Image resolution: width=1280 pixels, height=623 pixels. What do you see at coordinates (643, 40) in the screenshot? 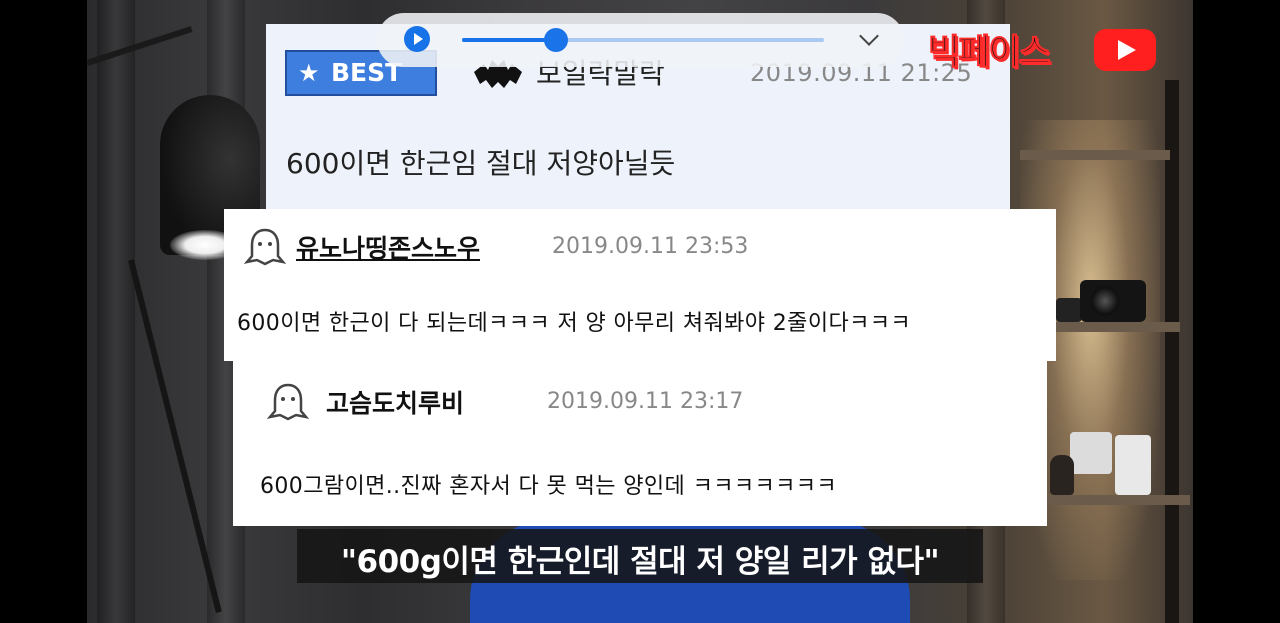
I see `progress-slider` at bounding box center [643, 40].